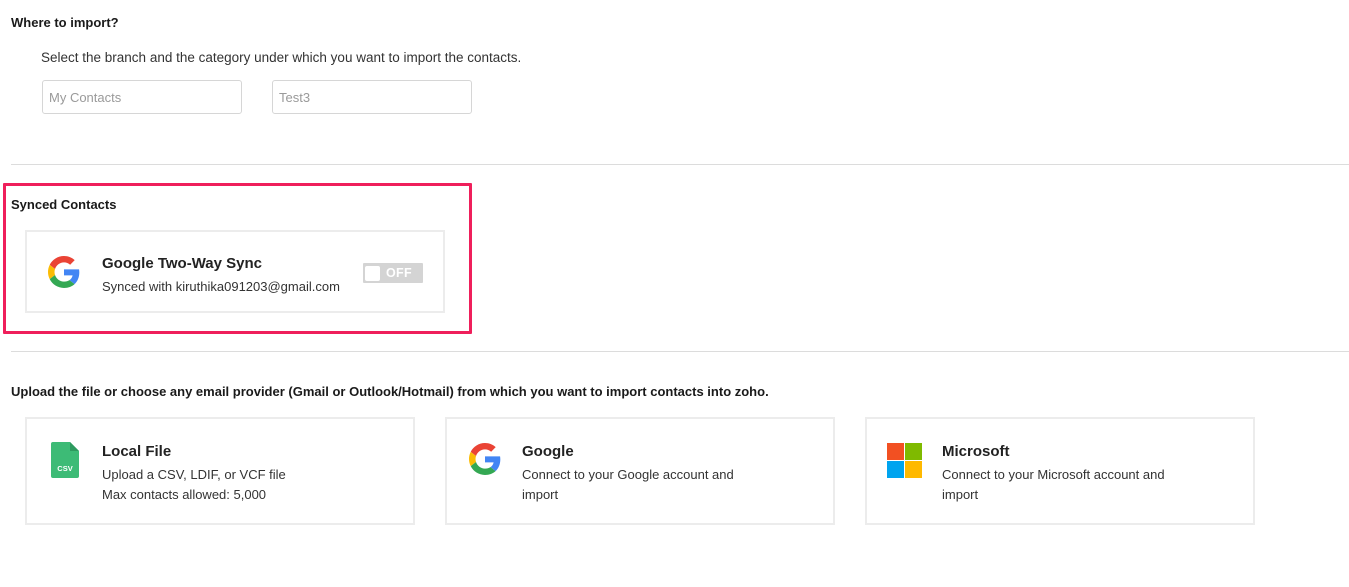  Describe the element at coordinates (64, 468) in the screenshot. I see `csv-icon-text: CSV` at that location.